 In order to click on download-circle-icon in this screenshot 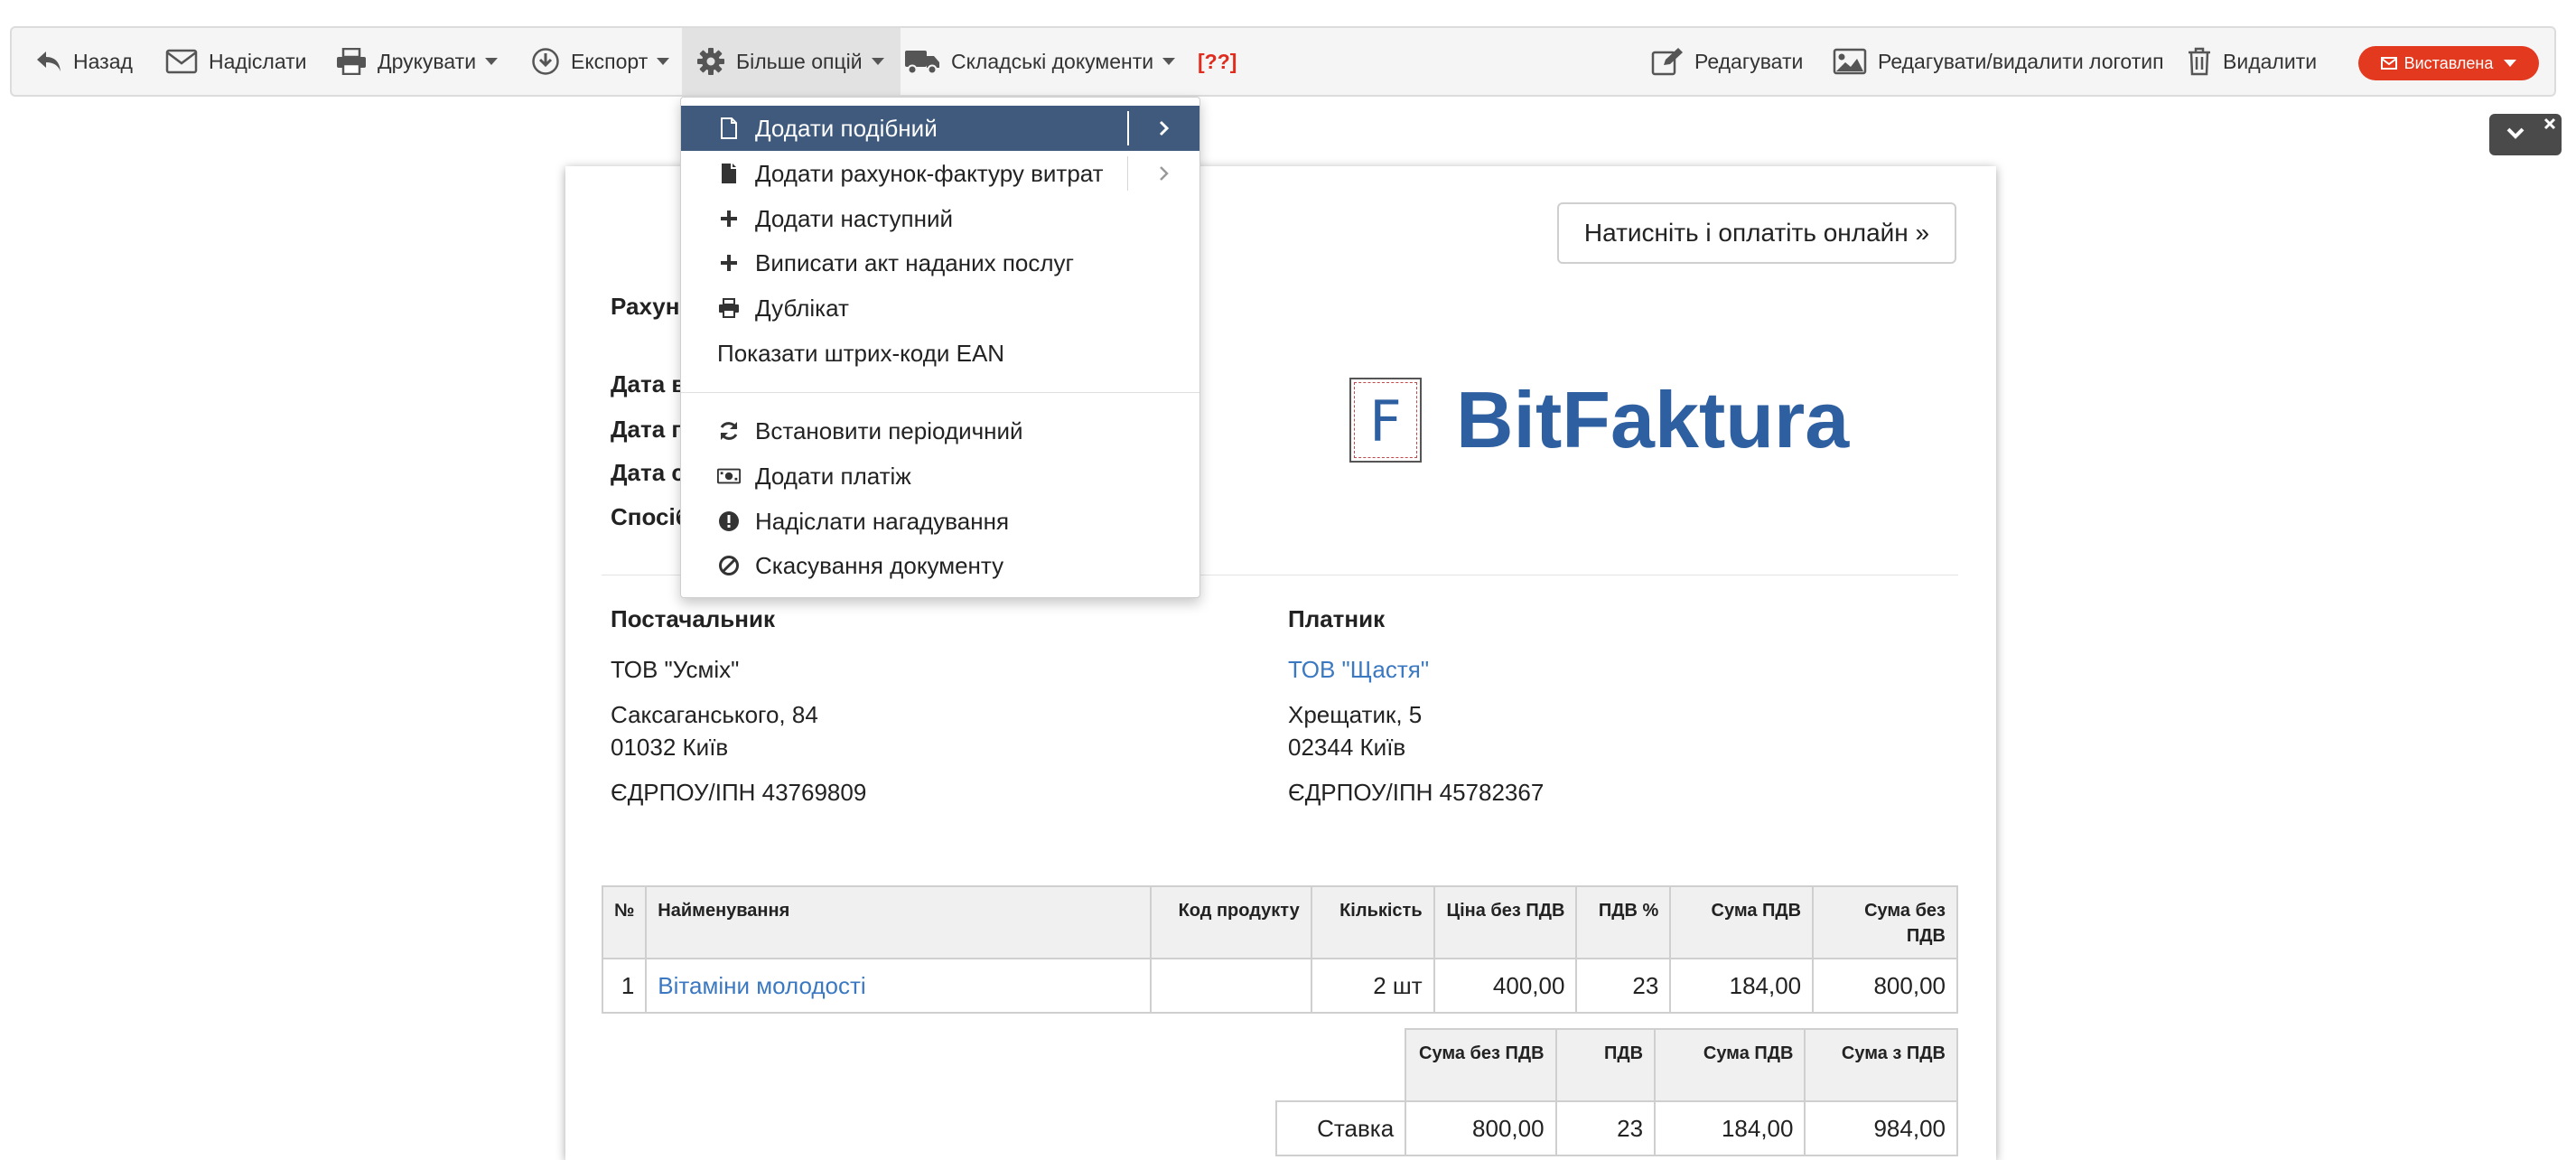, I will do `click(545, 61)`.